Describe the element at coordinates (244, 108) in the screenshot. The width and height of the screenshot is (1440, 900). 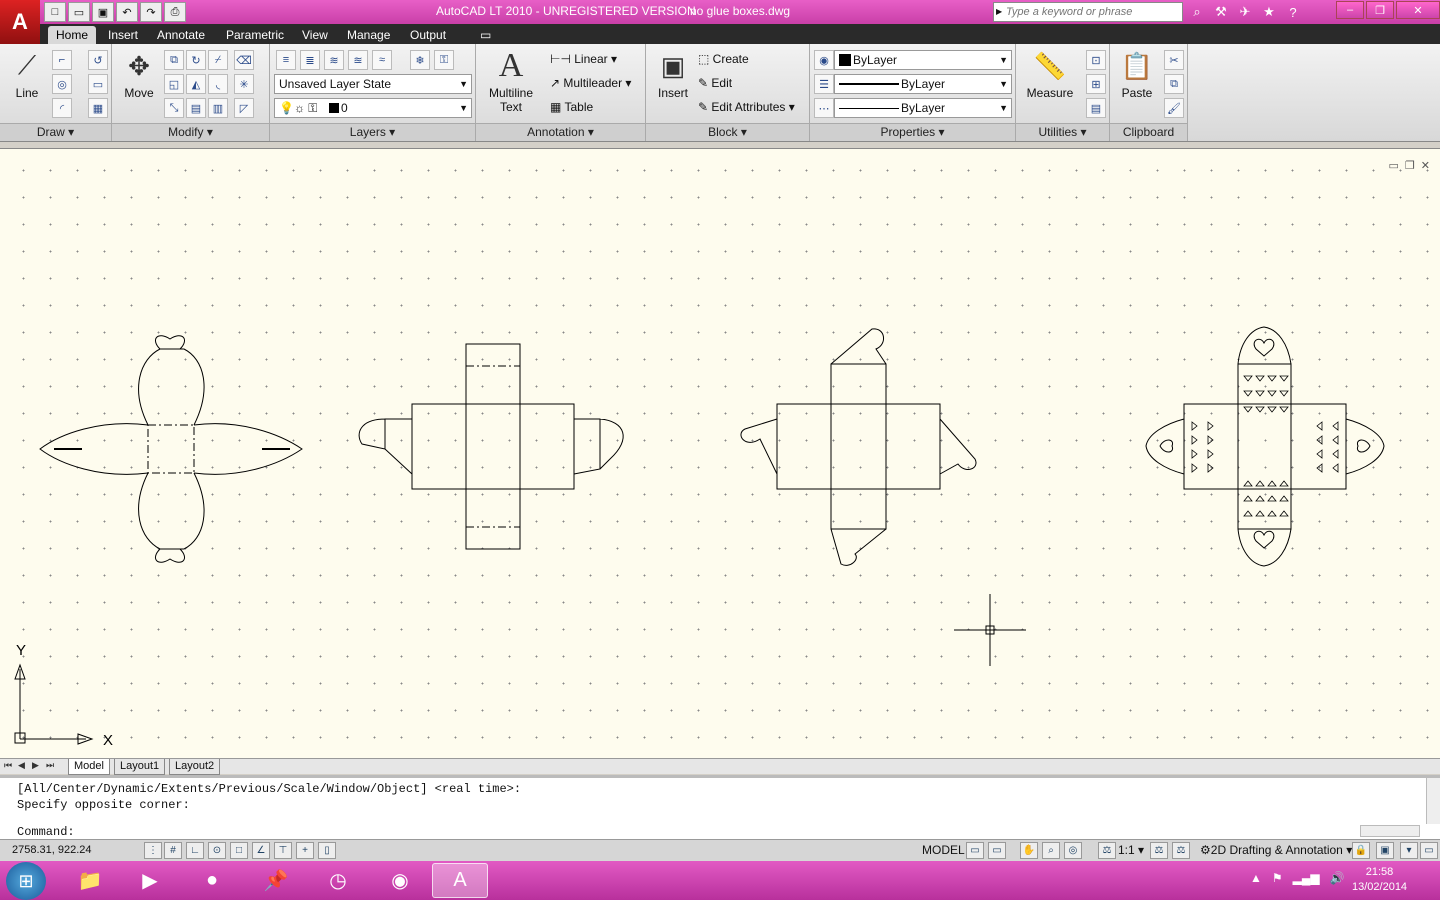
I see `chamfer-icon: ◸` at that location.